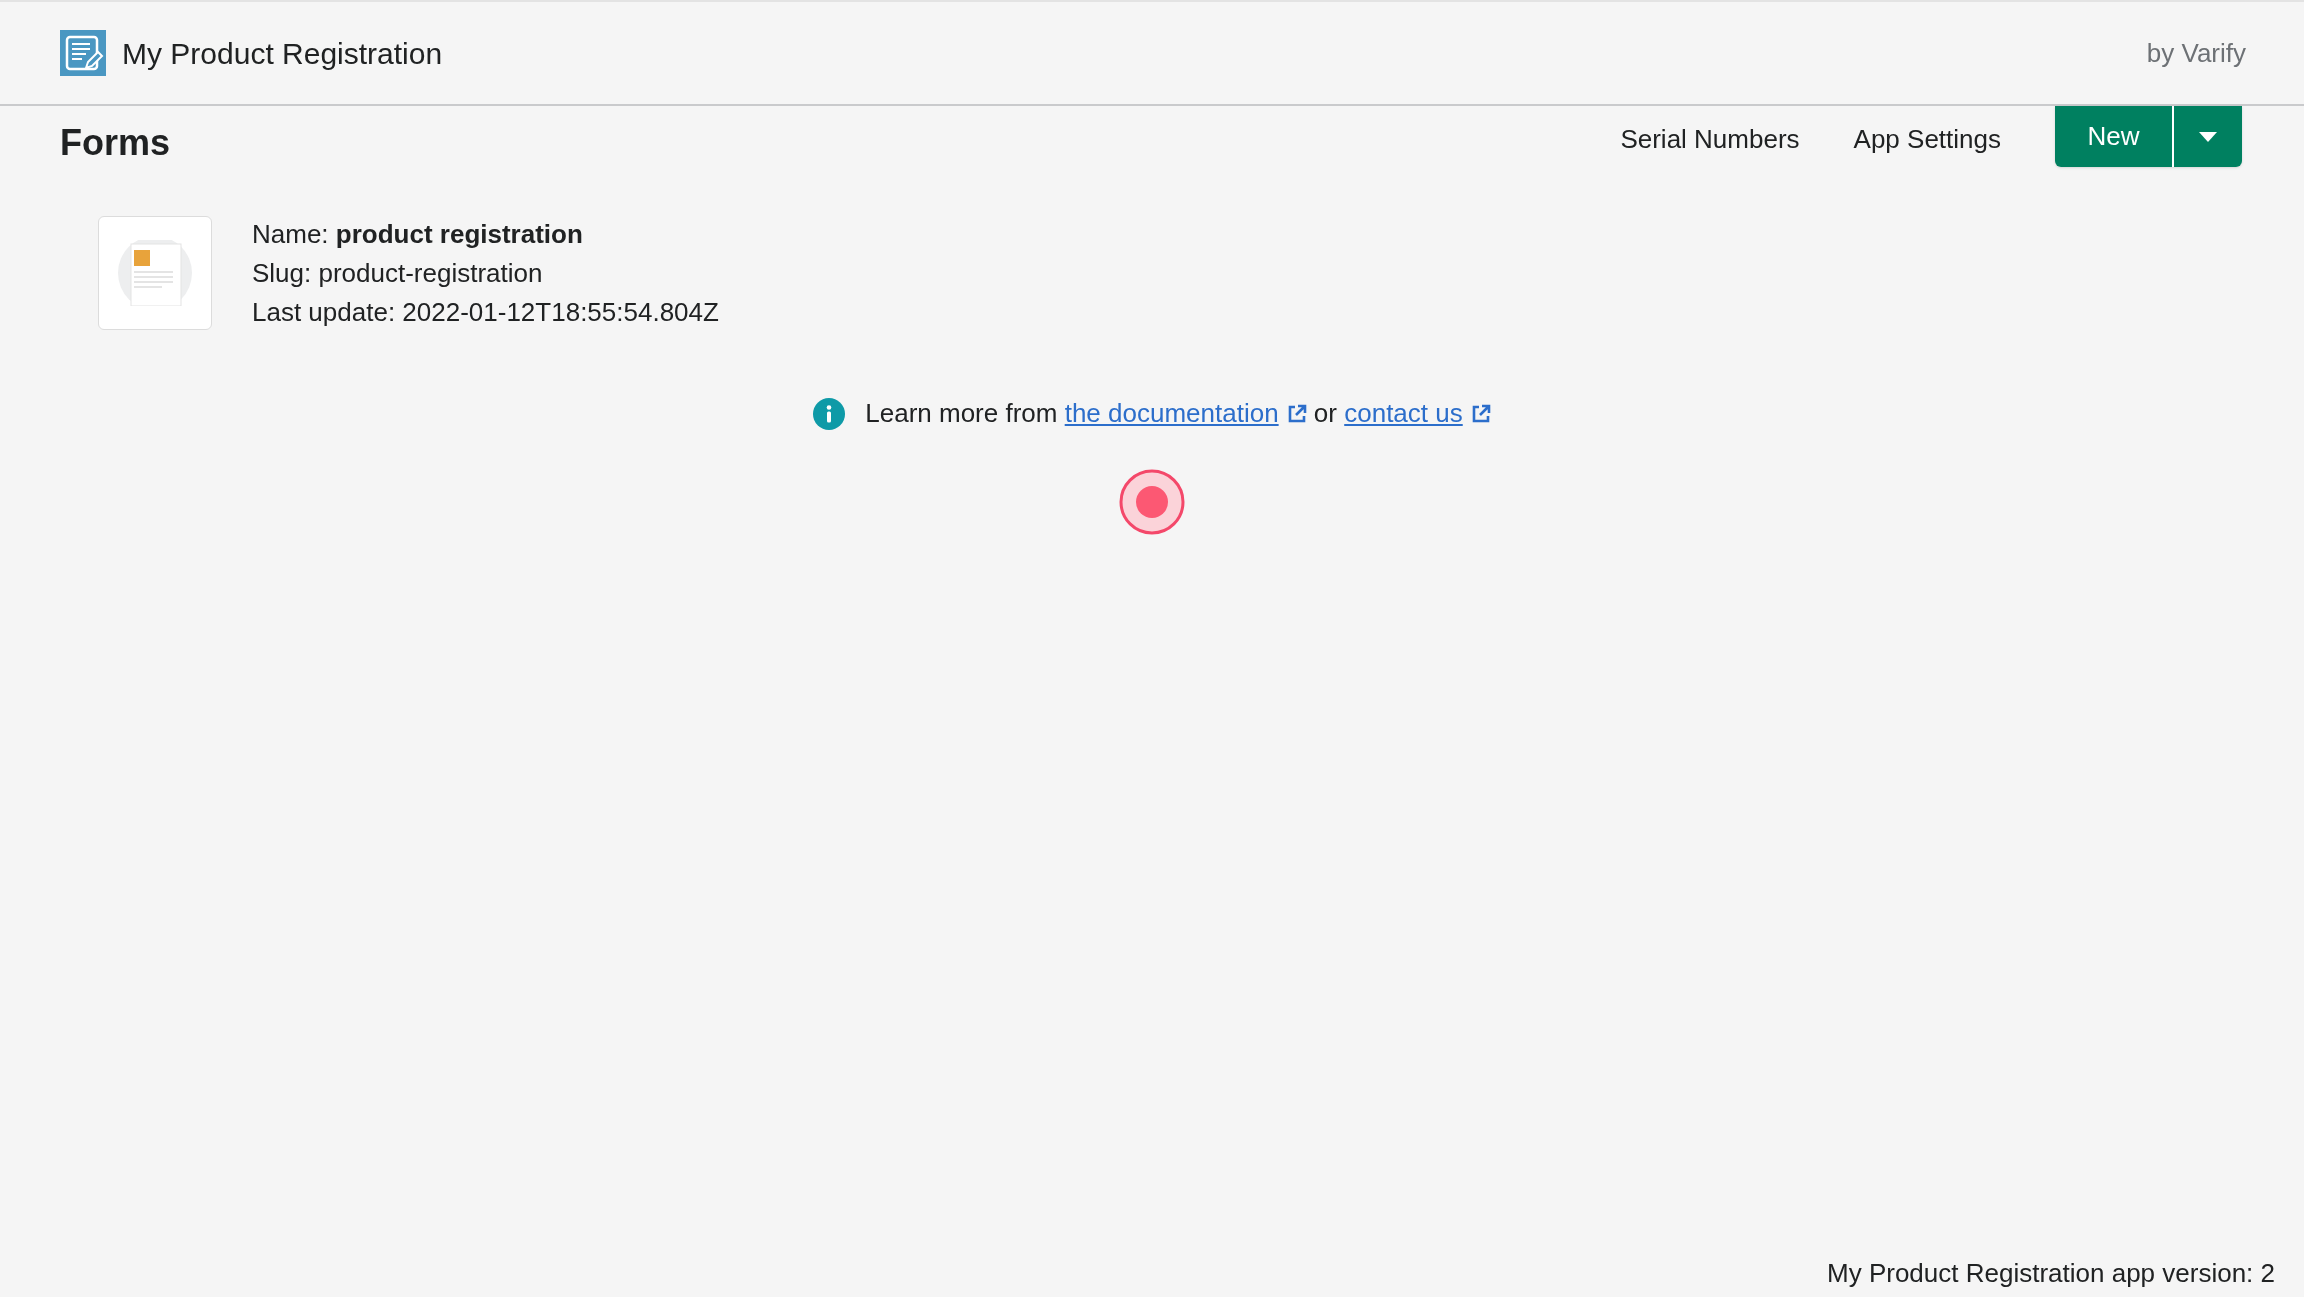 The width and height of the screenshot is (2304, 1297). What do you see at coordinates (2196, 53) in the screenshot?
I see `byline: by Varify` at bounding box center [2196, 53].